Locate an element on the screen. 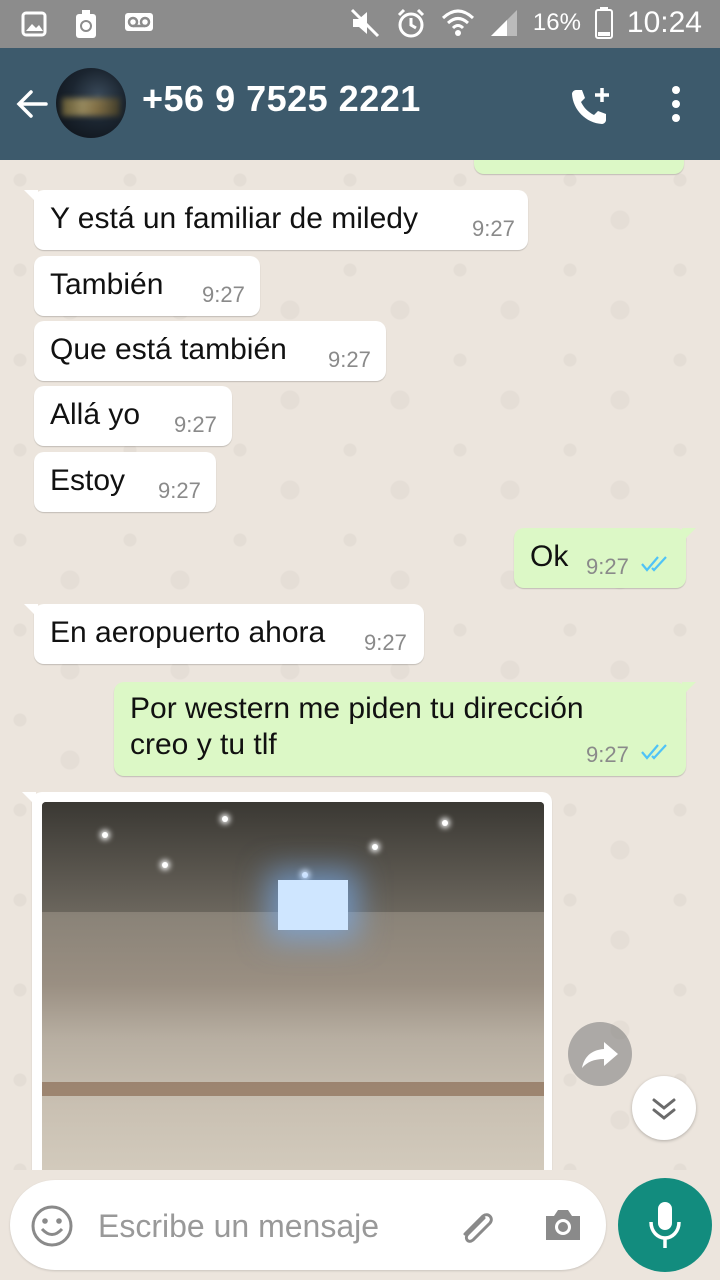 The height and width of the screenshot is (1280, 720). display-screen is located at coordinates (313, 905).